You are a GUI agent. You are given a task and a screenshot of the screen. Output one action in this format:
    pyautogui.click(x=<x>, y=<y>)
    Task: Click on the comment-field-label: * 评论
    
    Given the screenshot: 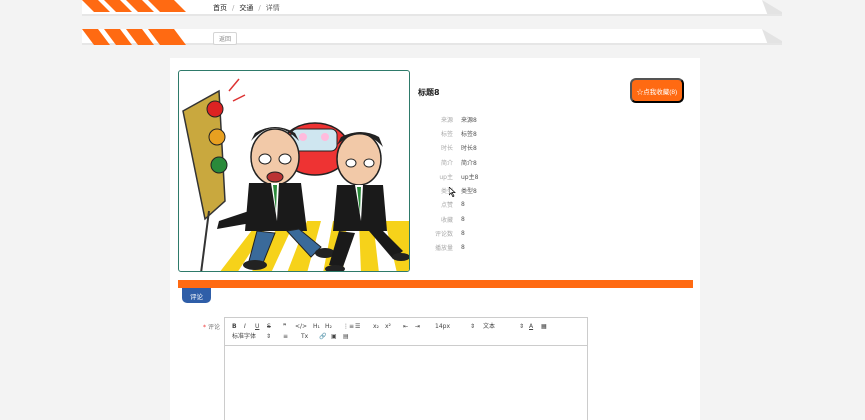 What is the action you would take?
    pyautogui.click(x=211, y=326)
    